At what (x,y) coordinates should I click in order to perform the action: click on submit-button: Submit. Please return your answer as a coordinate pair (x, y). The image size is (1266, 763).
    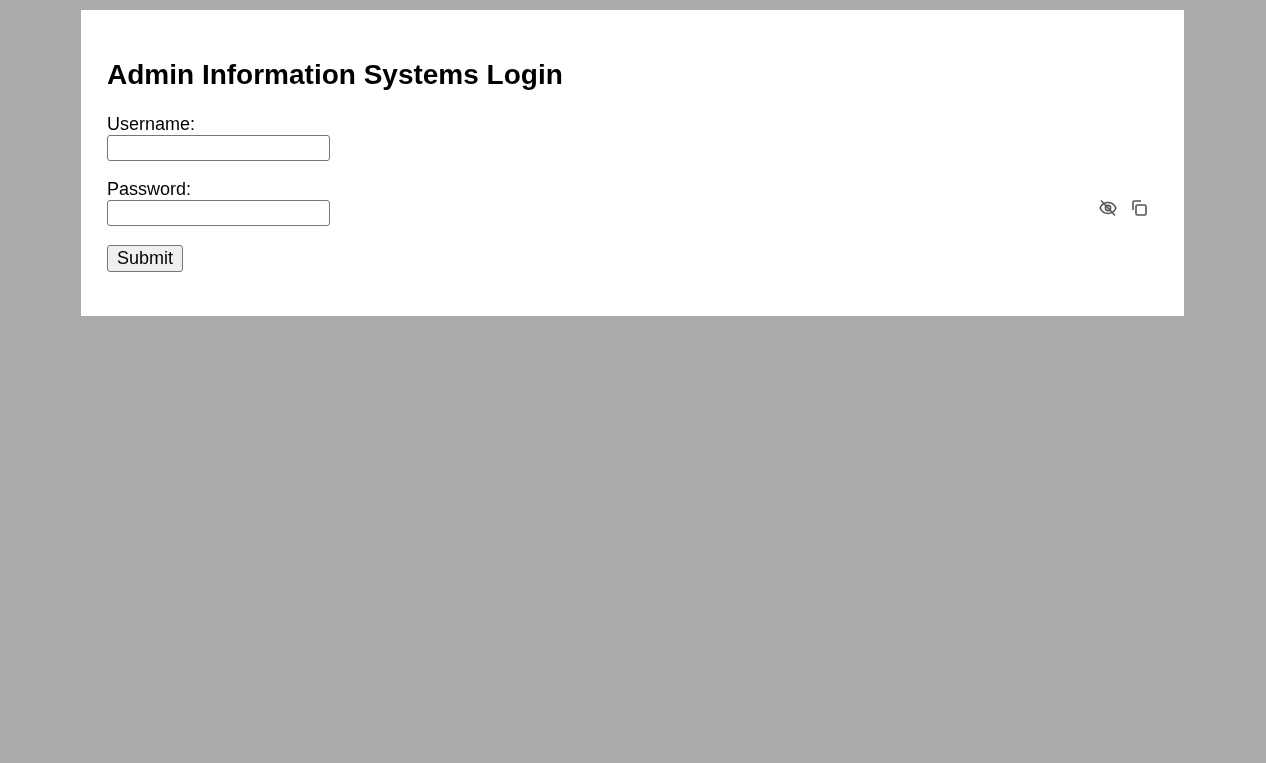
    Looking at the image, I should click on (145, 258).